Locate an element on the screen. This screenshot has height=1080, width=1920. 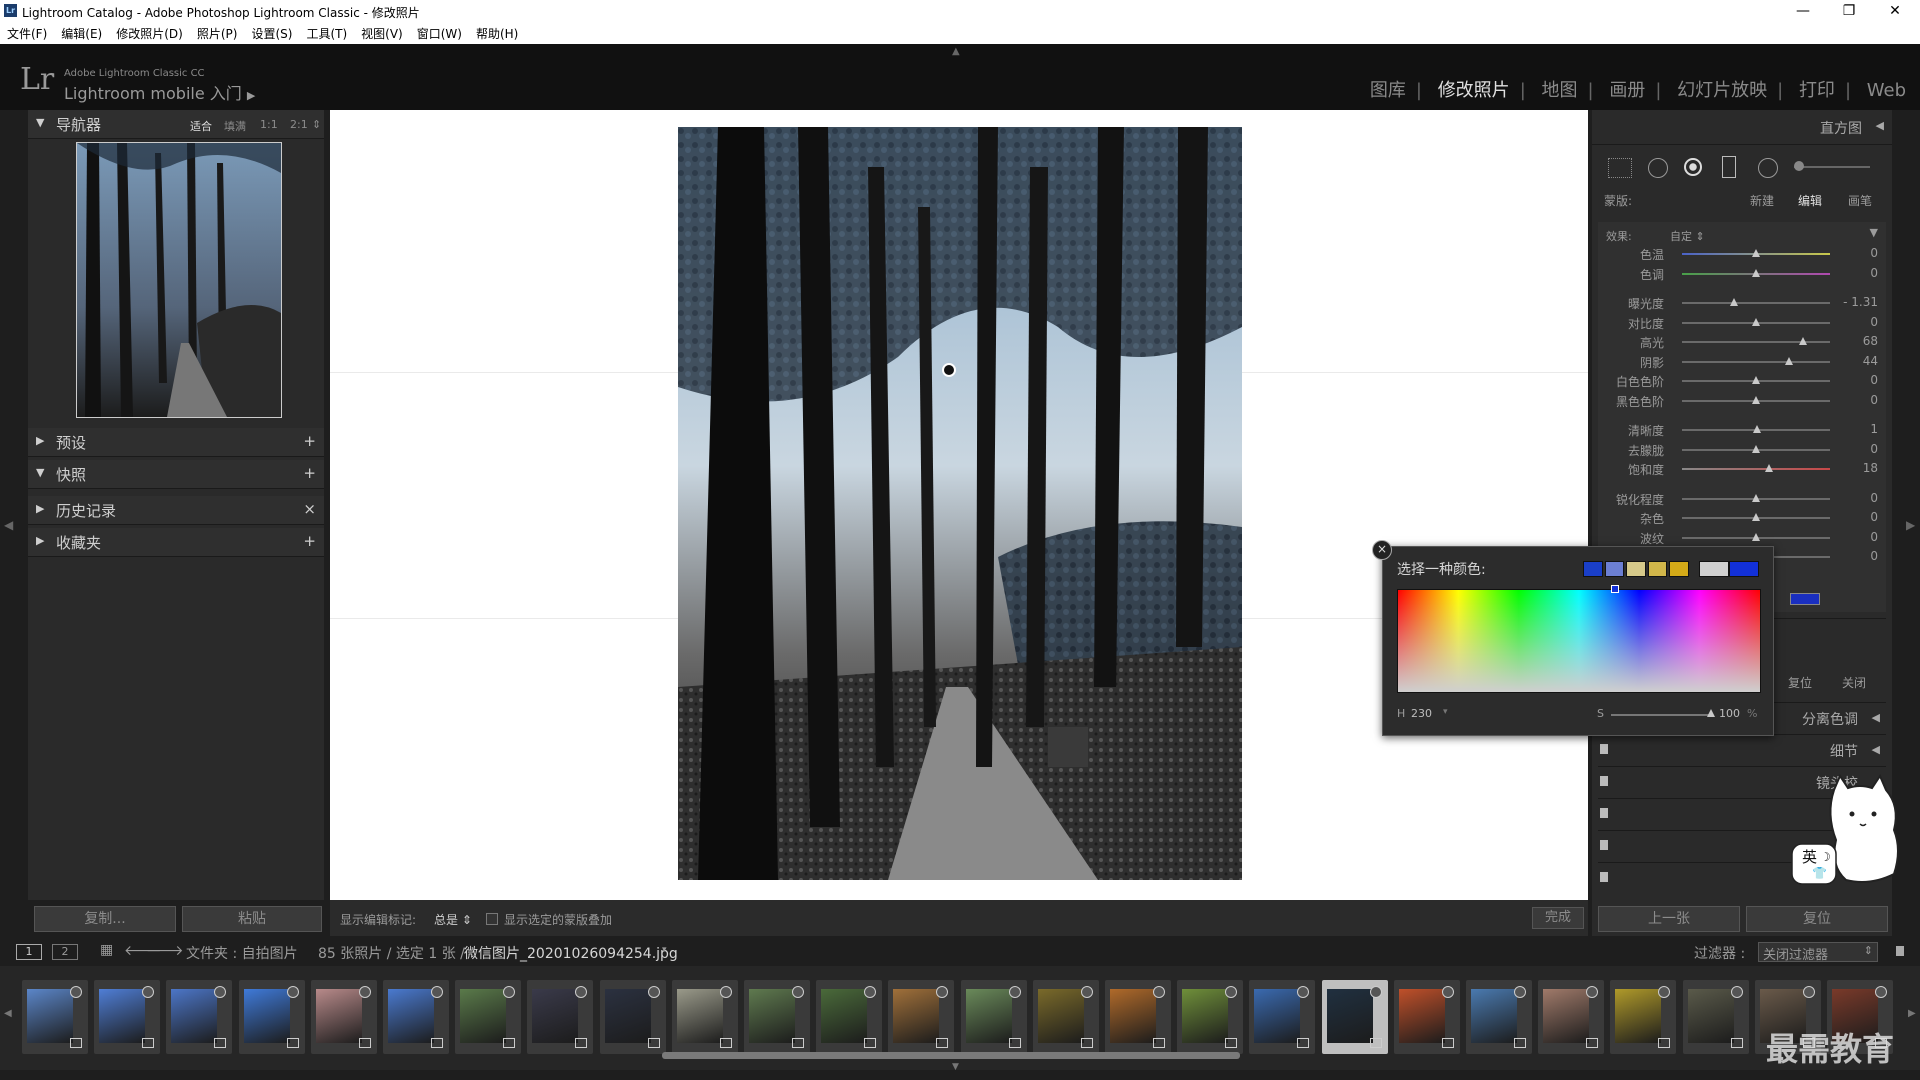
menu-help: 帮助(H) is located at coordinates (497, 34).